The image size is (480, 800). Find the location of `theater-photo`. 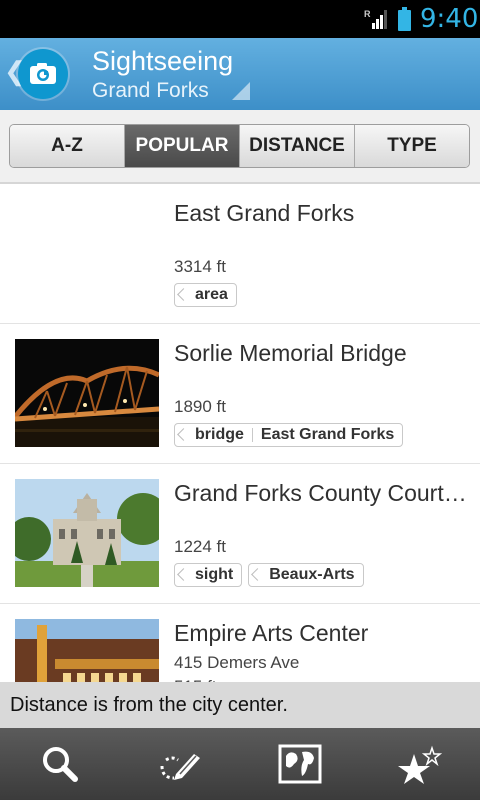

theater-photo is located at coordinates (87, 651).